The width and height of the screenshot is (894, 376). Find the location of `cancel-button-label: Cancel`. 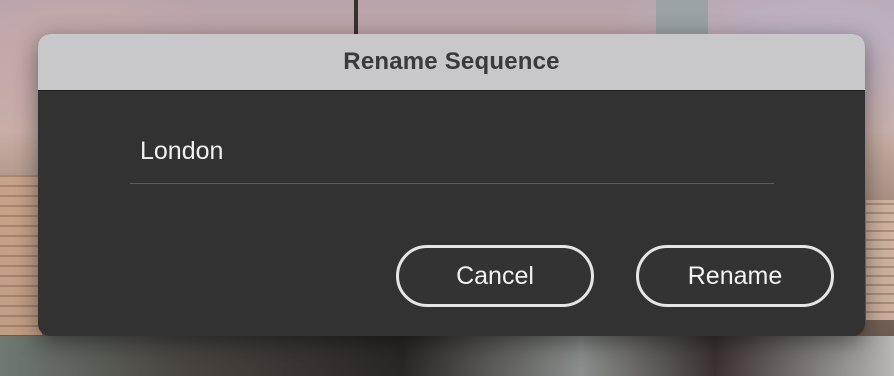

cancel-button-label: Cancel is located at coordinates (495, 275).